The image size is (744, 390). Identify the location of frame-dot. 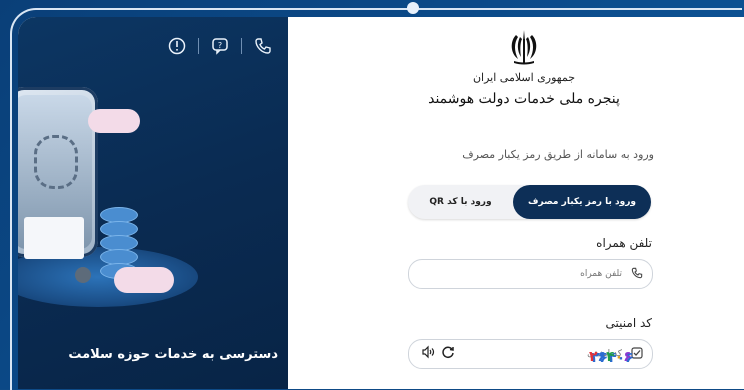
(413, 8).